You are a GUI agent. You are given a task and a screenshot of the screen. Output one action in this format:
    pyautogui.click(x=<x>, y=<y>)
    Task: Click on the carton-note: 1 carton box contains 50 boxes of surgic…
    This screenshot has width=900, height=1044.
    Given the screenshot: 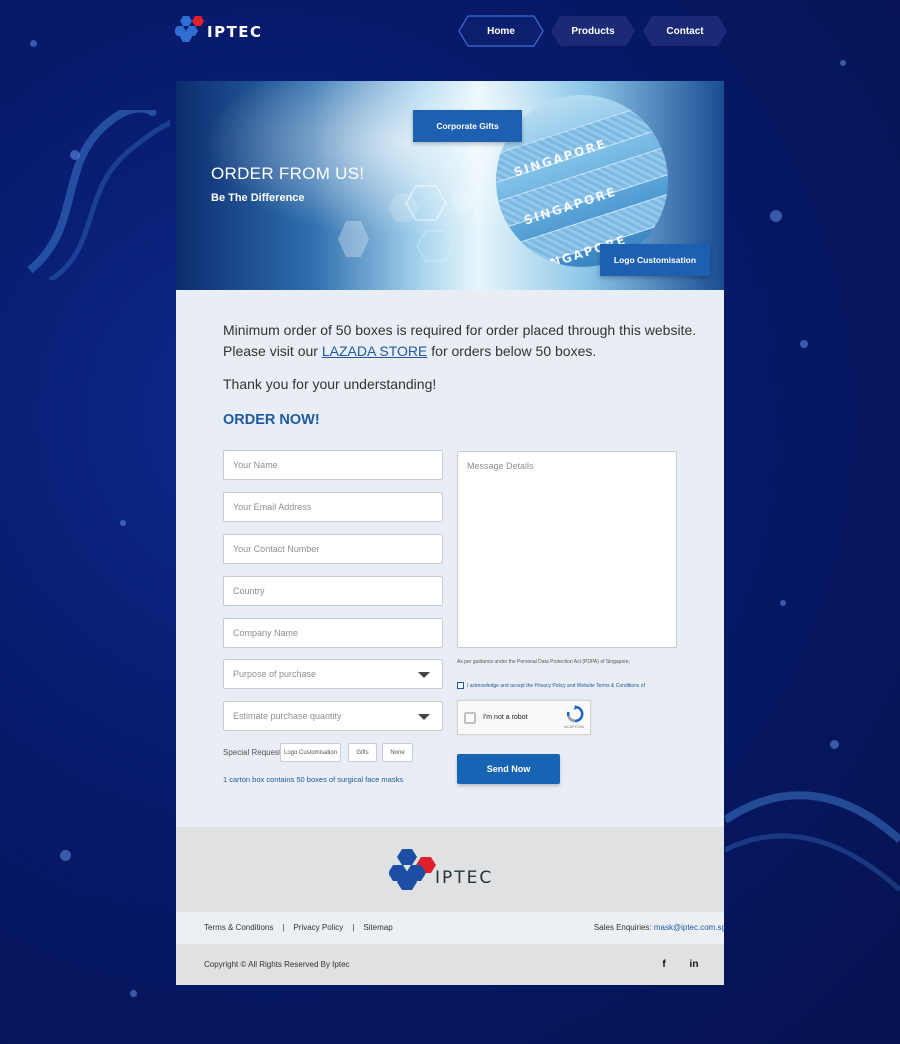 What is the action you would take?
    pyautogui.click(x=313, y=779)
    